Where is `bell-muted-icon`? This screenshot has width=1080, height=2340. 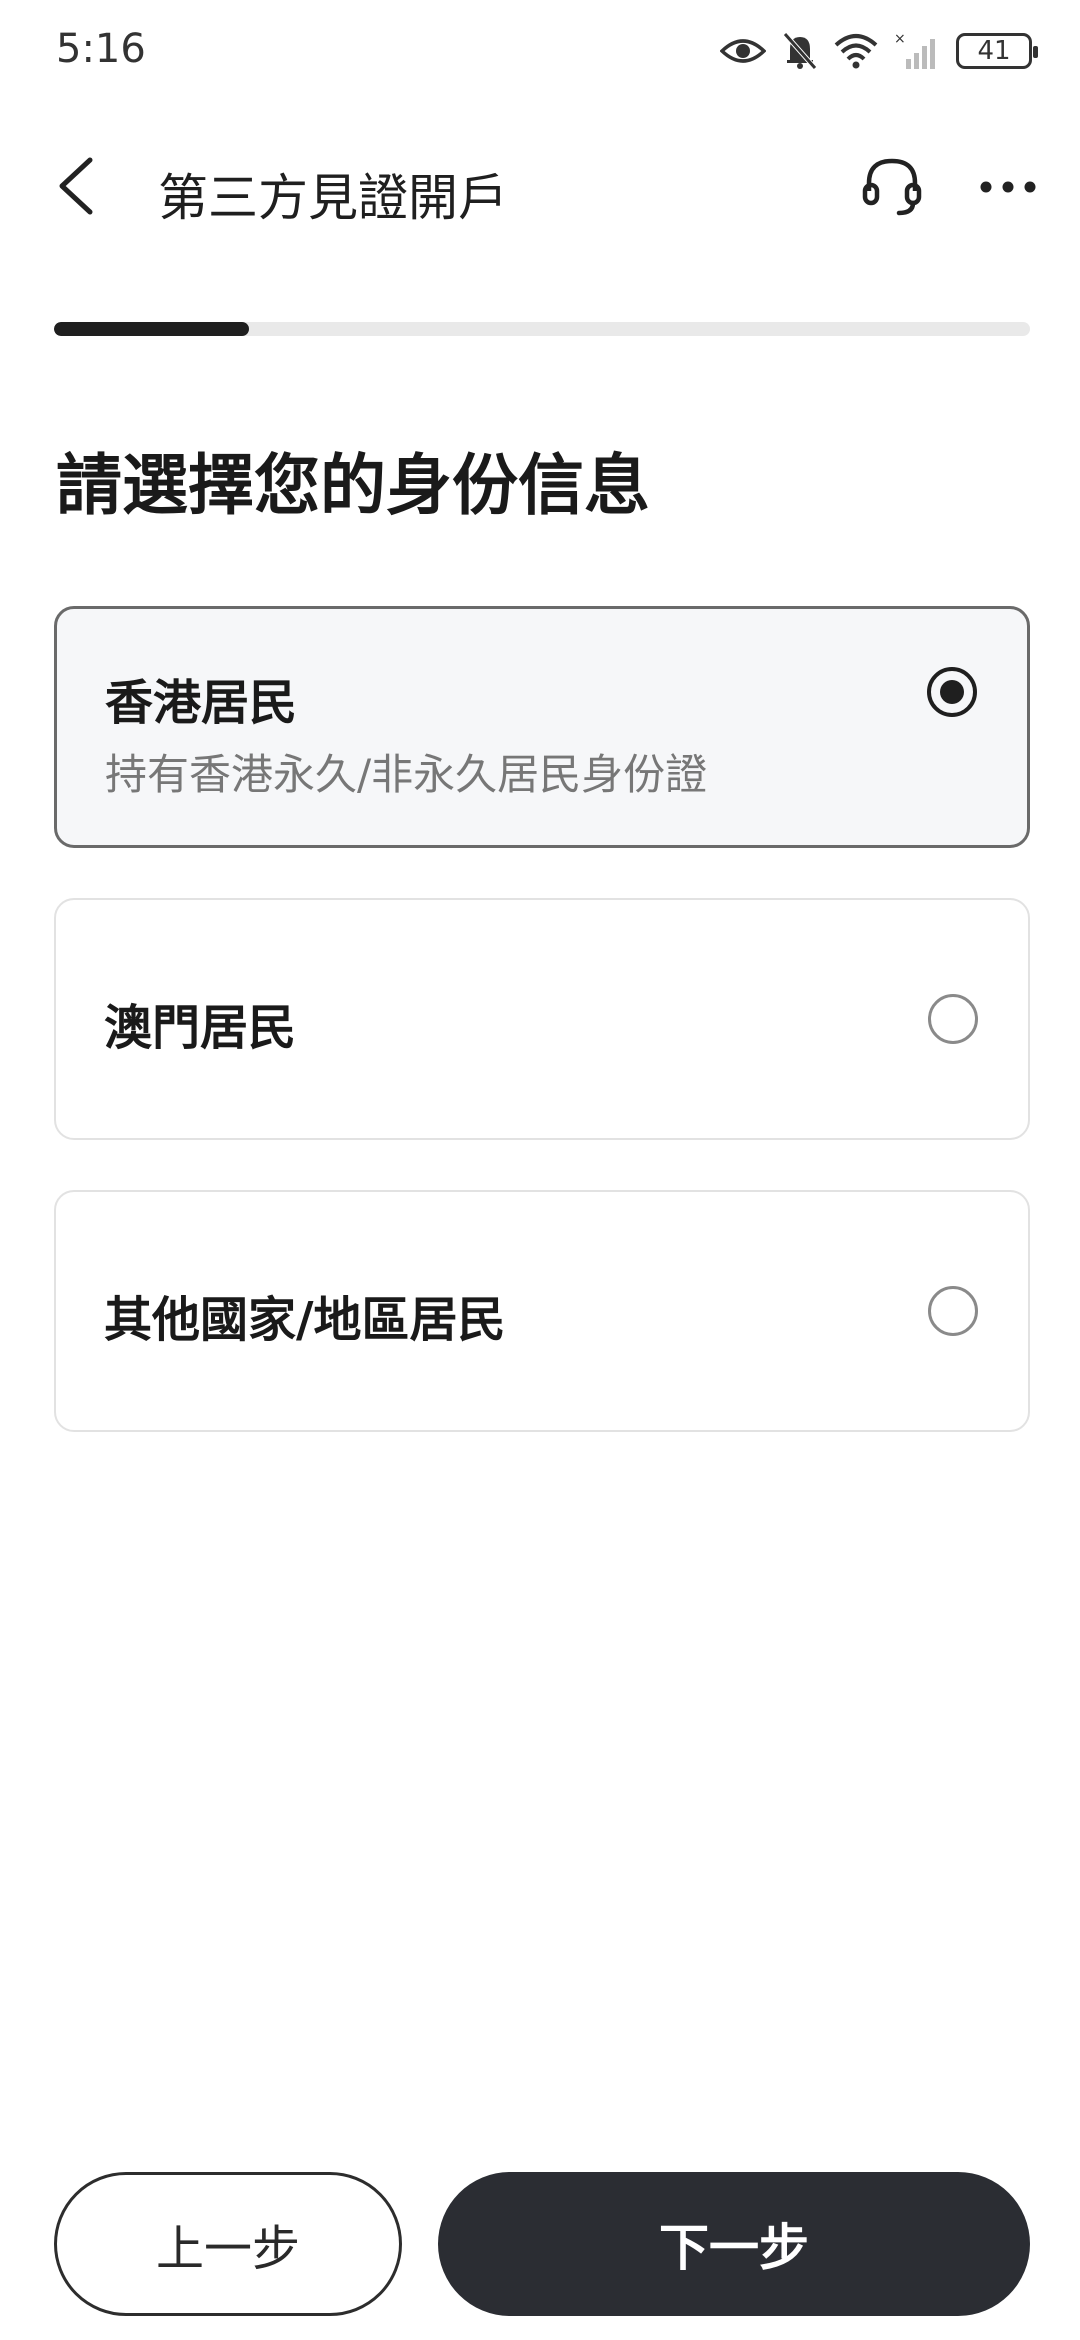
bell-muted-icon is located at coordinates (800, 51).